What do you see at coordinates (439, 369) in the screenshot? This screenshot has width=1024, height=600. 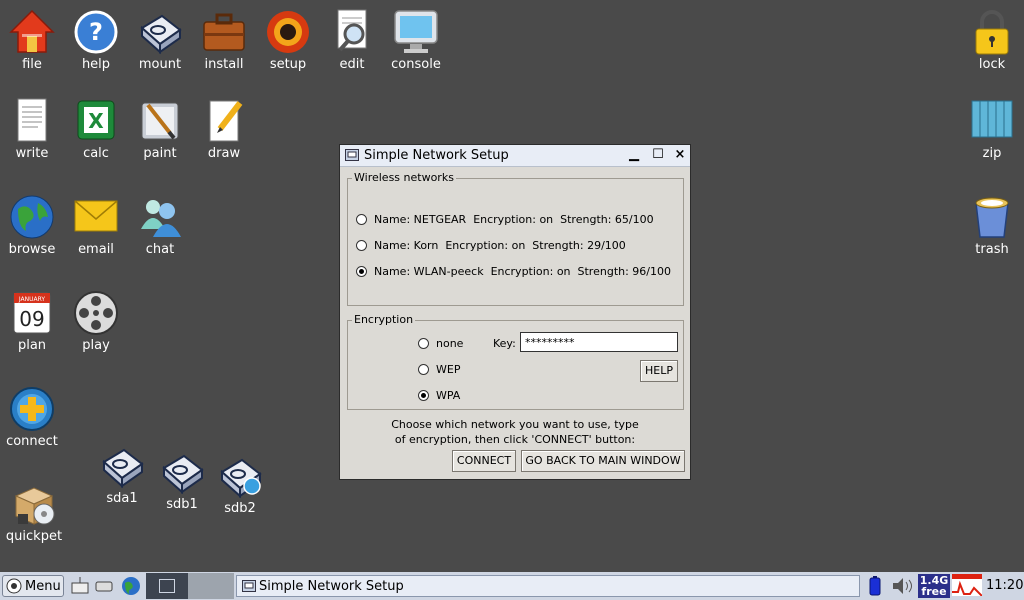 I see `encryption-option-wep: WEP` at bounding box center [439, 369].